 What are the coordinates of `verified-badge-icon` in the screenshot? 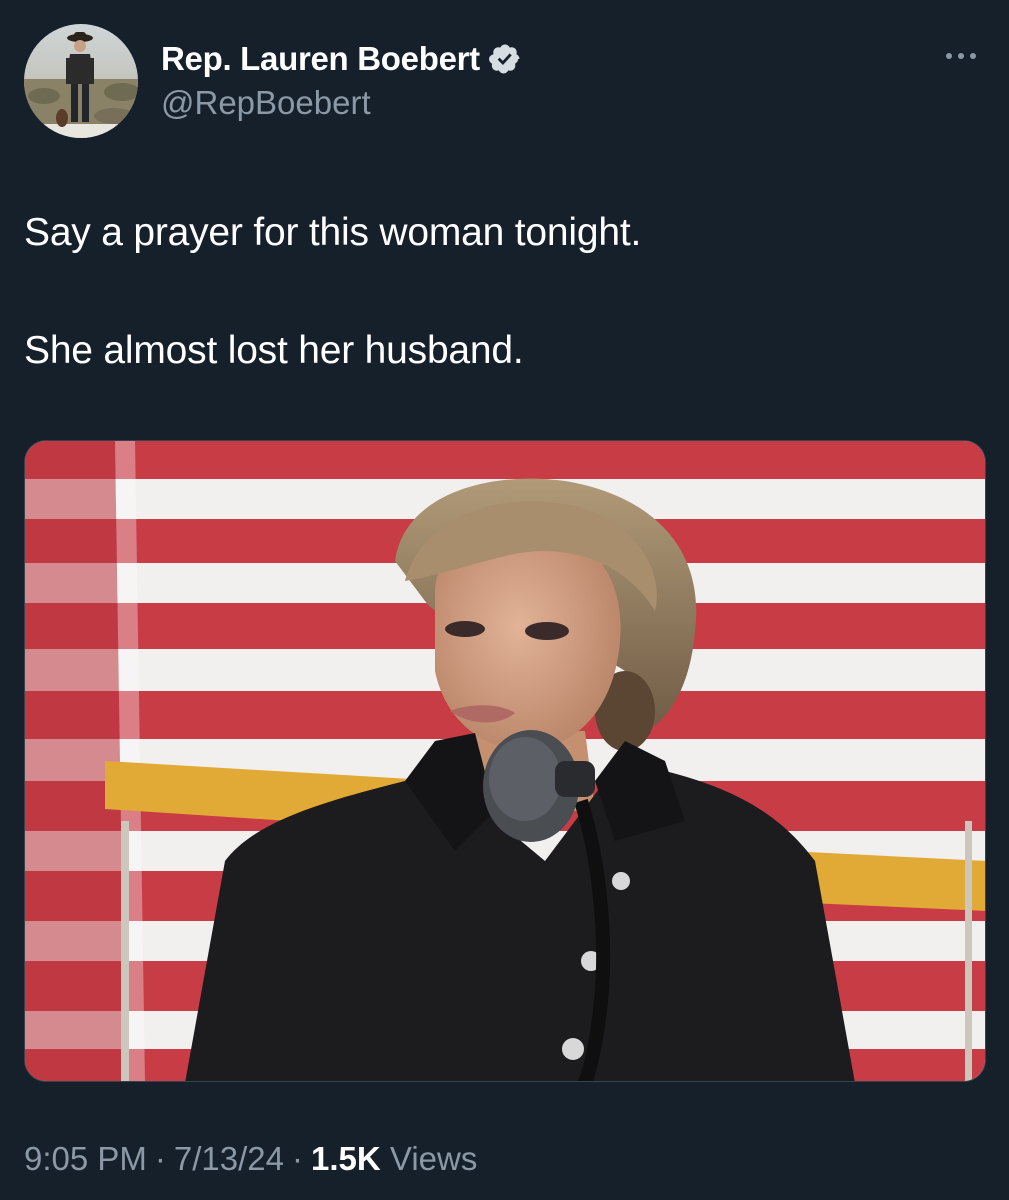 It's located at (505, 59).